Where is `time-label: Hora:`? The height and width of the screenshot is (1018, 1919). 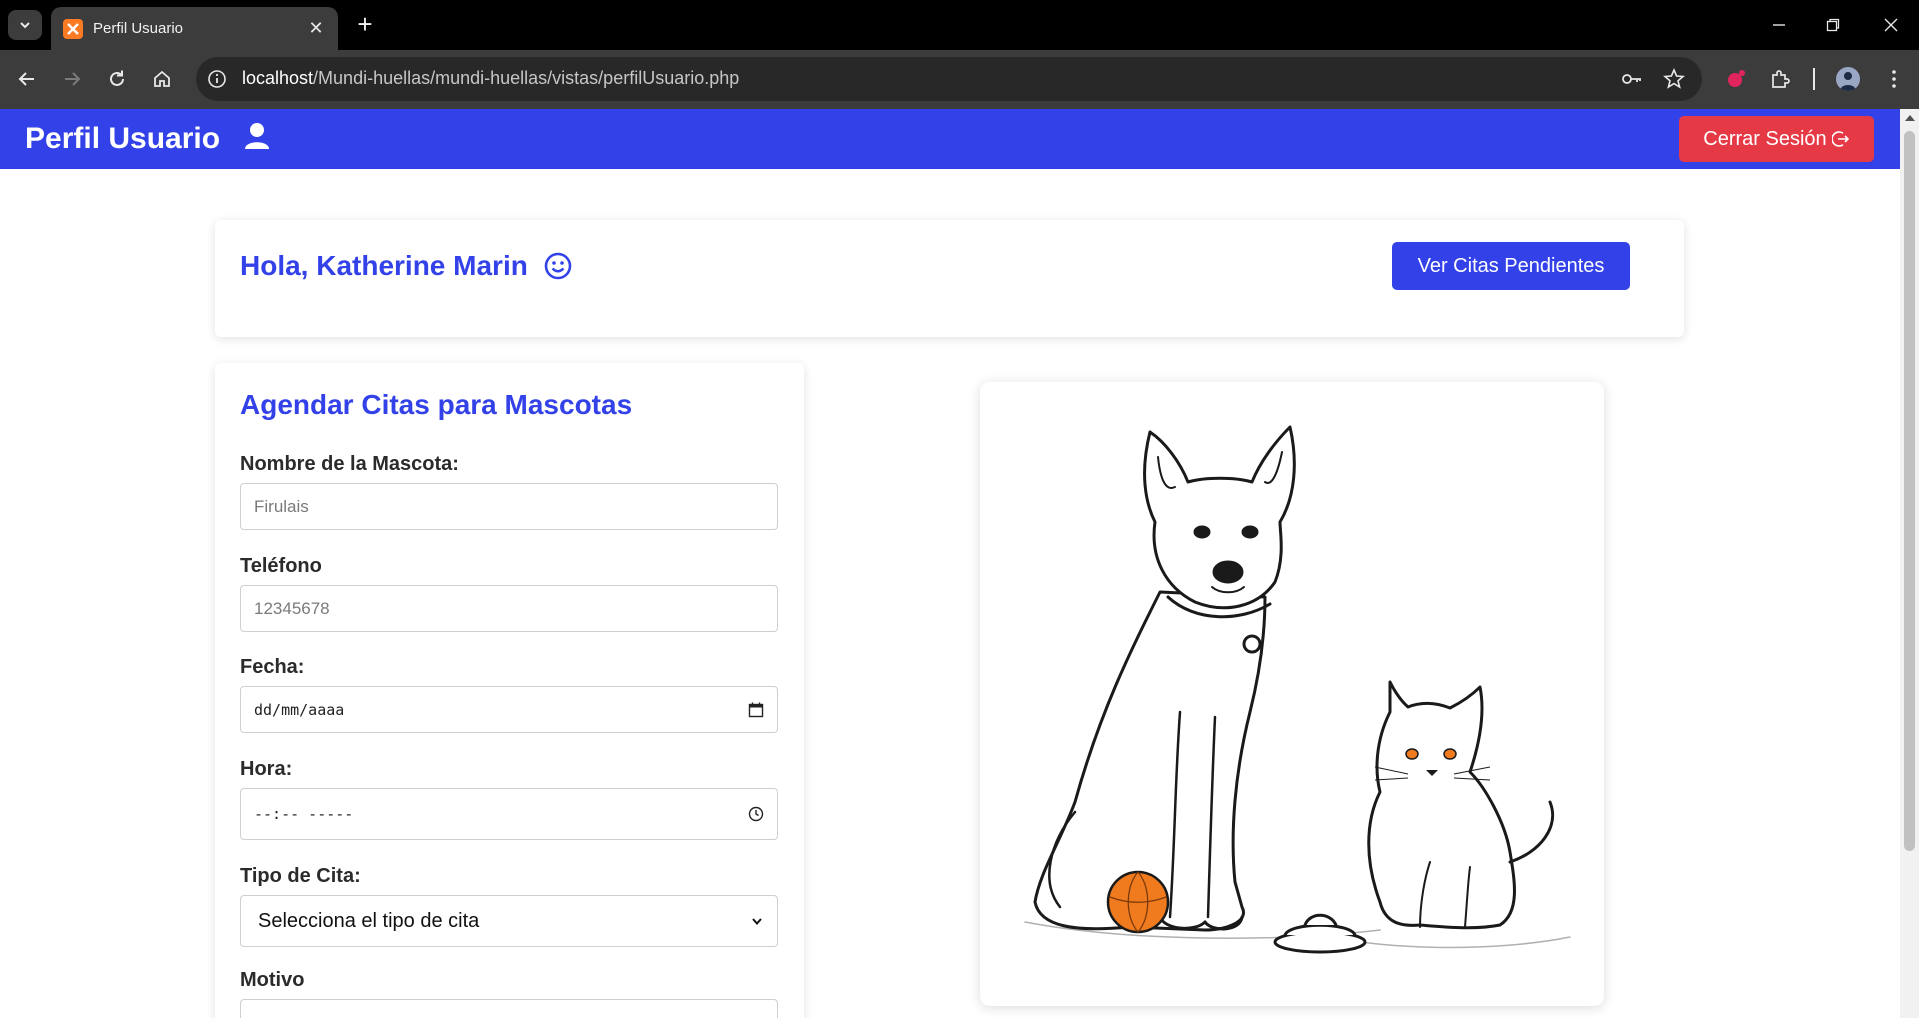
time-label: Hora: is located at coordinates (266, 769).